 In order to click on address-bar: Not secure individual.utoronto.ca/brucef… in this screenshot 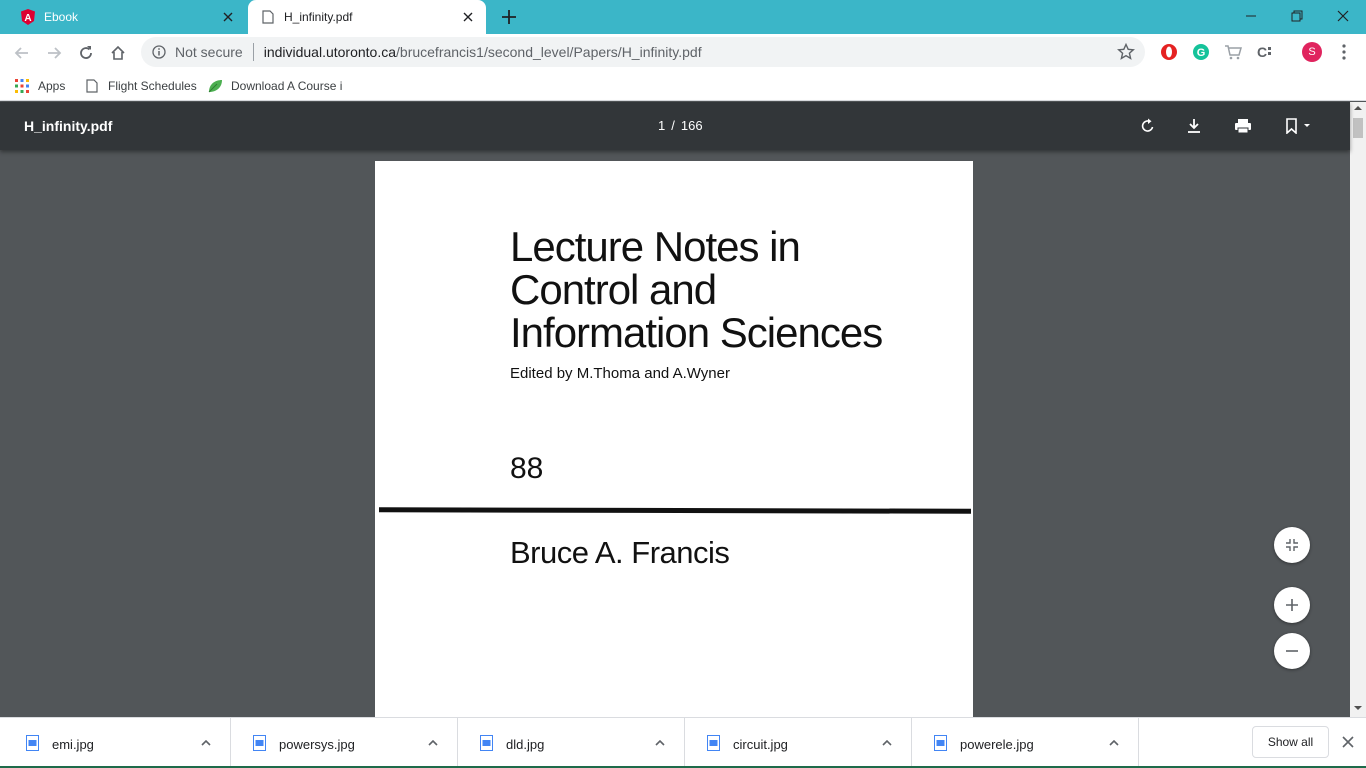, I will do `click(643, 52)`.